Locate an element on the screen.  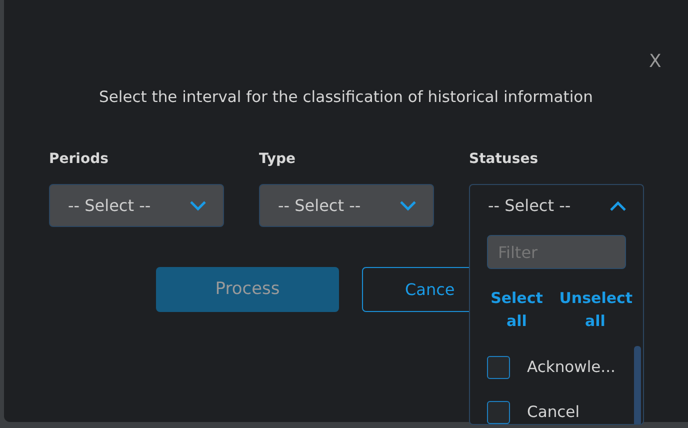
unselect-all-link: Unselect all is located at coordinates (595, 310).